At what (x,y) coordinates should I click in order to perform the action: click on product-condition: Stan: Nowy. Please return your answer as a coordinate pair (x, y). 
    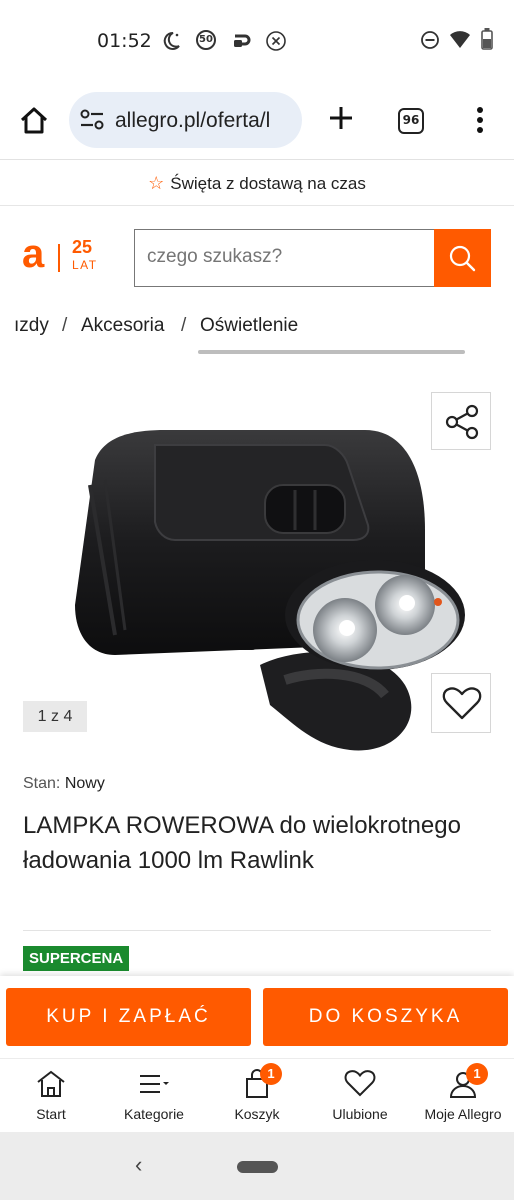
    Looking at the image, I should click on (64, 784).